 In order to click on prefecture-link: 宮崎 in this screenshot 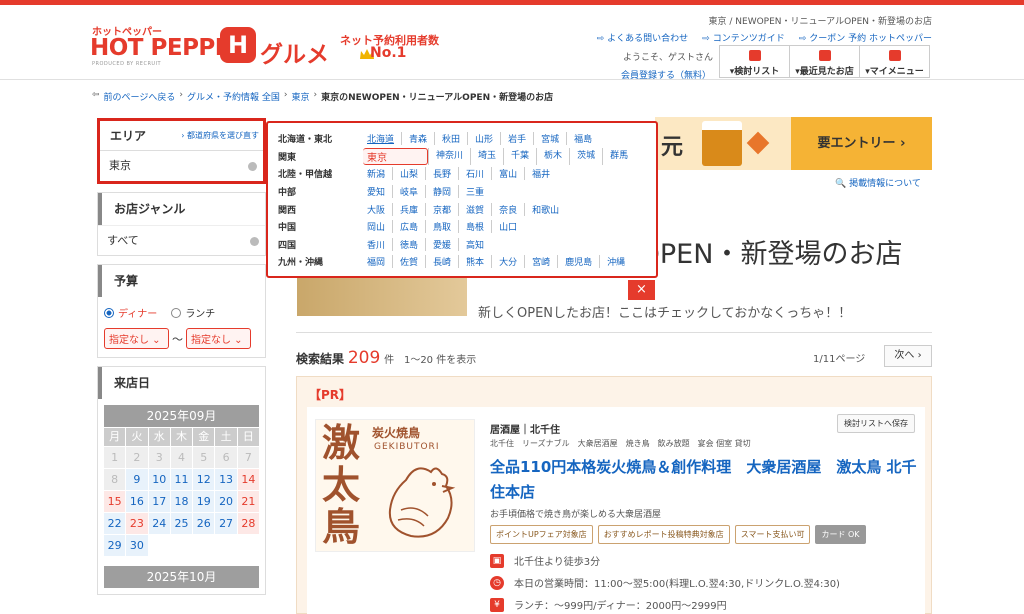, I will do `click(540, 262)`.